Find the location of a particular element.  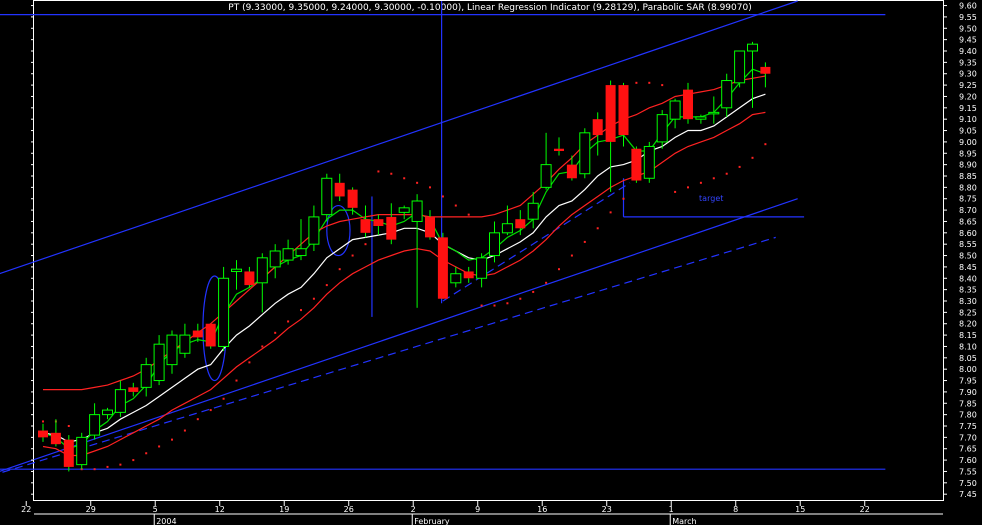

y-tick-label: 7.85 is located at coordinates (968, 403).